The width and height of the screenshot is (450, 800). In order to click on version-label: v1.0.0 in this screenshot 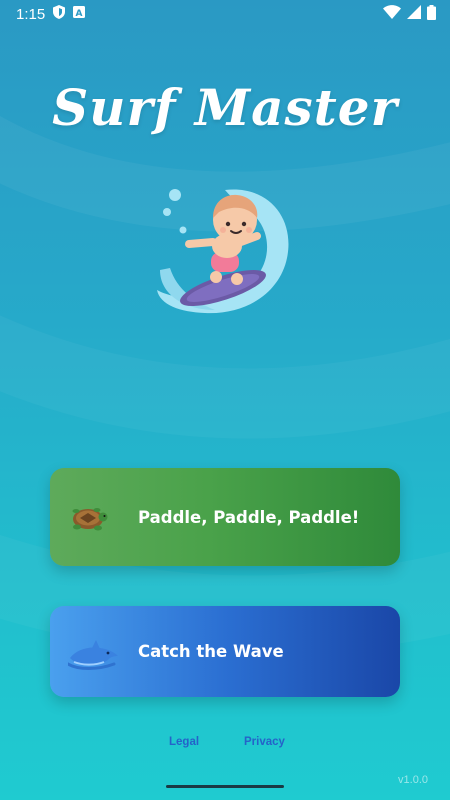, I will do `click(413, 780)`.